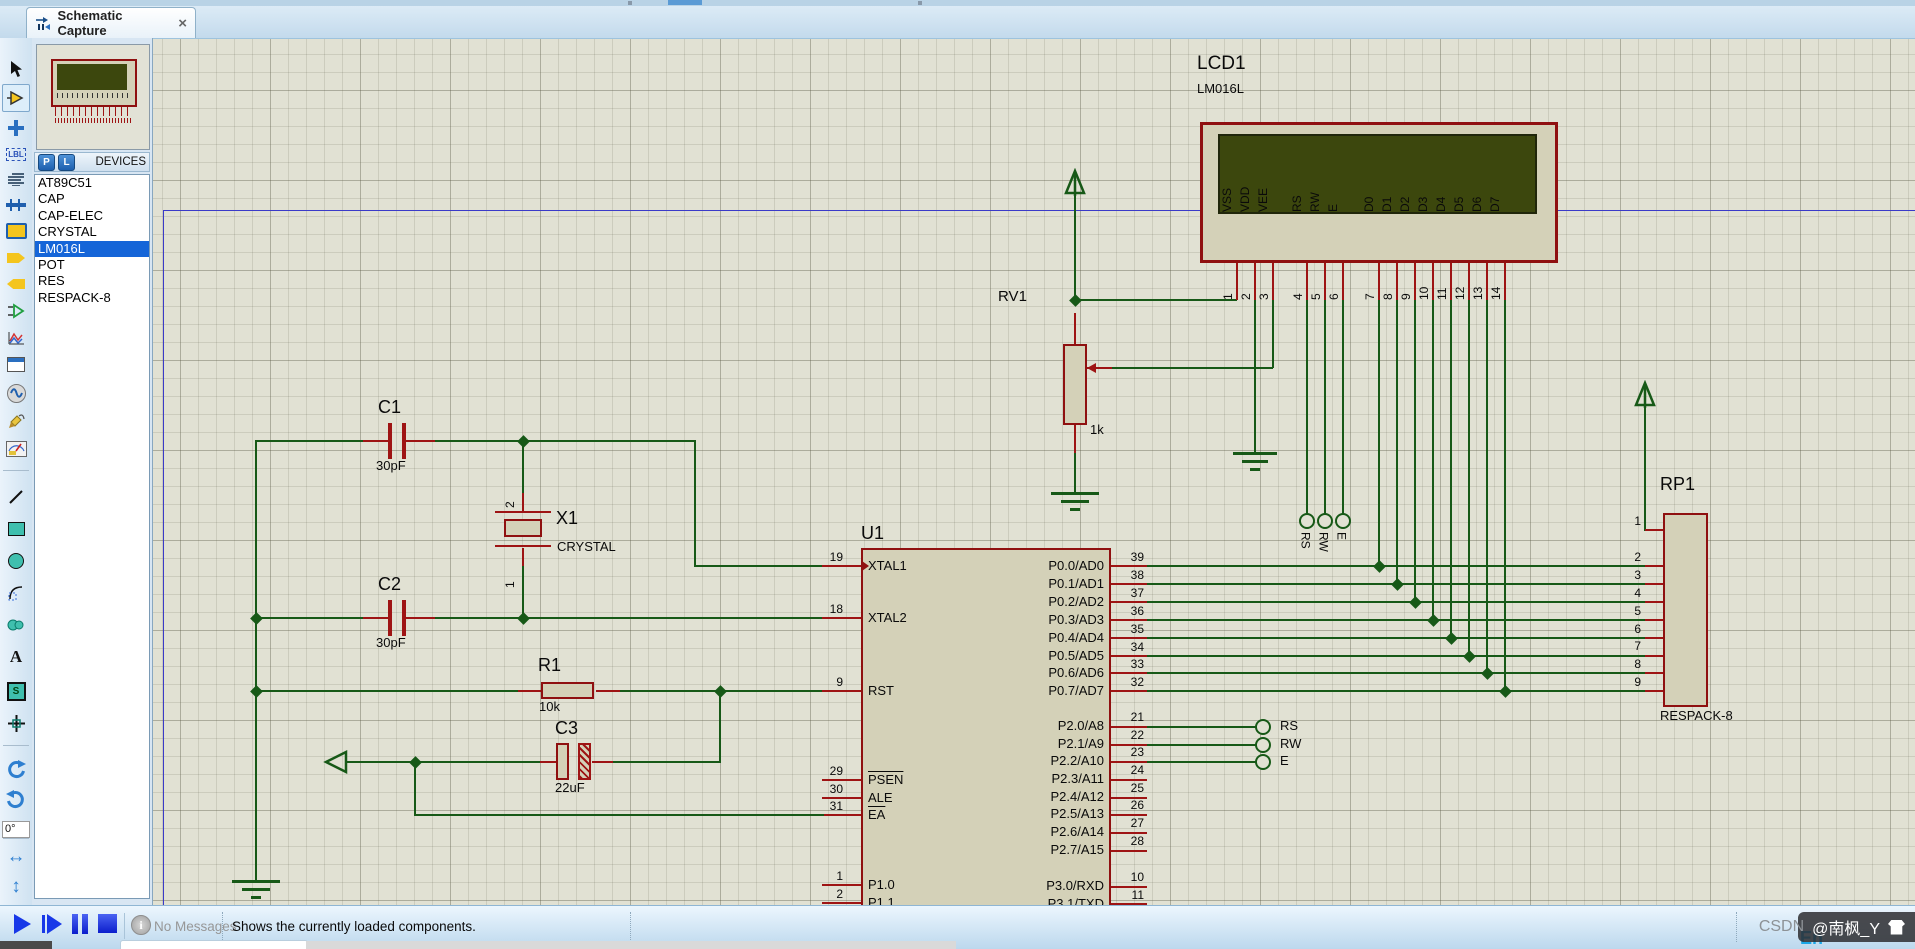  What do you see at coordinates (1255, 453) in the screenshot?
I see `ground-symbol` at bounding box center [1255, 453].